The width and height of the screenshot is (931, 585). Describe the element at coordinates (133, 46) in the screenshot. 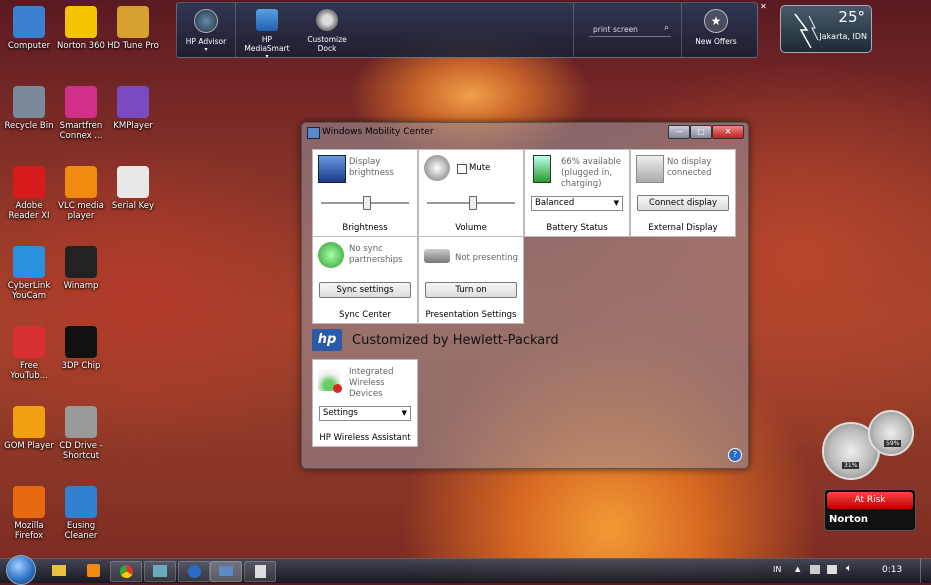

I see `desktop-icon-label: HD Tune Pro` at that location.